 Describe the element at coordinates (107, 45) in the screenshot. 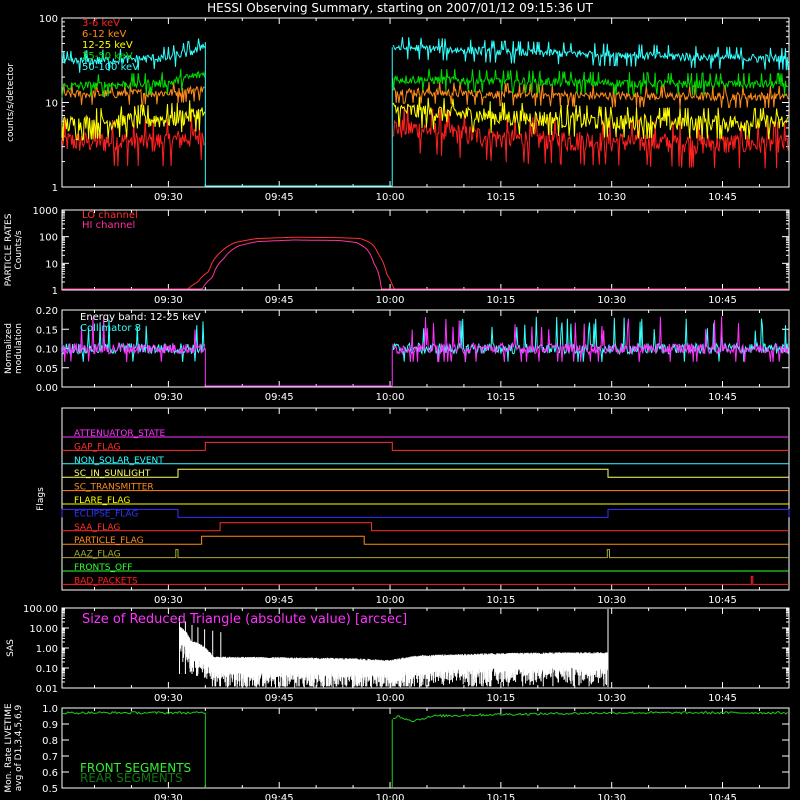

I see `legend-12-25-keV: 12-25 keV` at that location.